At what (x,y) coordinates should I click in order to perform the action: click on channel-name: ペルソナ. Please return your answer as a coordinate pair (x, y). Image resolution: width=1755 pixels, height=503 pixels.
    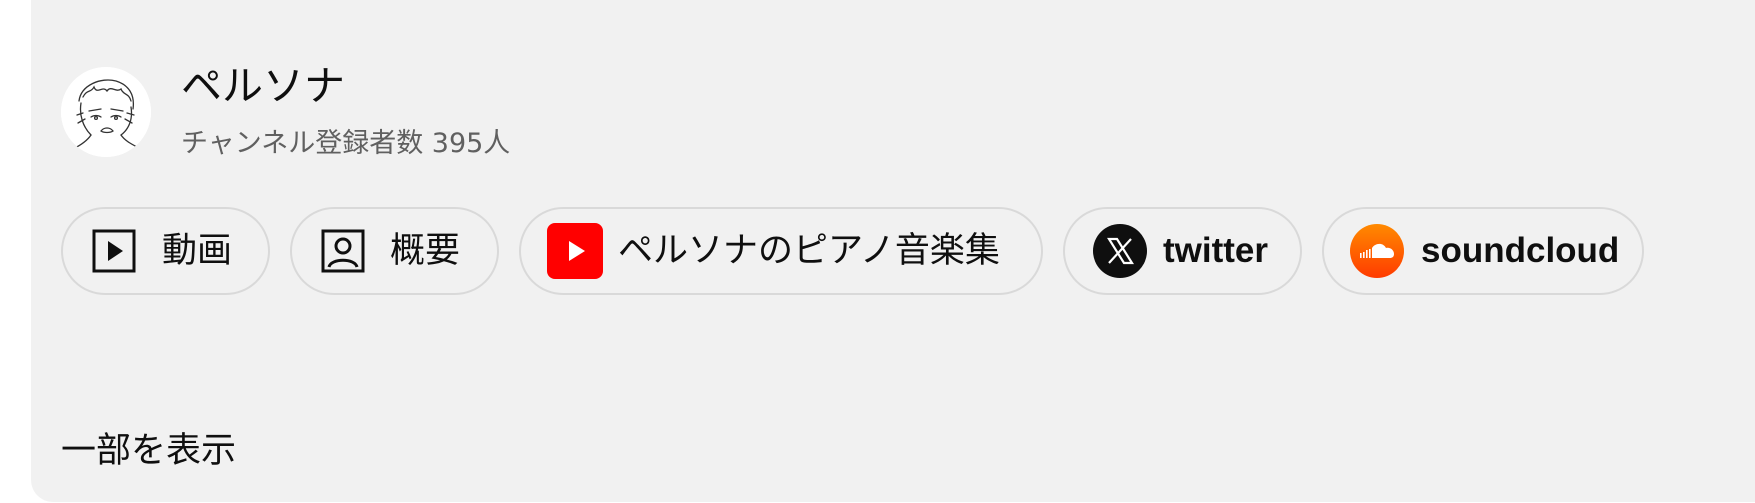
    Looking at the image, I should click on (263, 86).